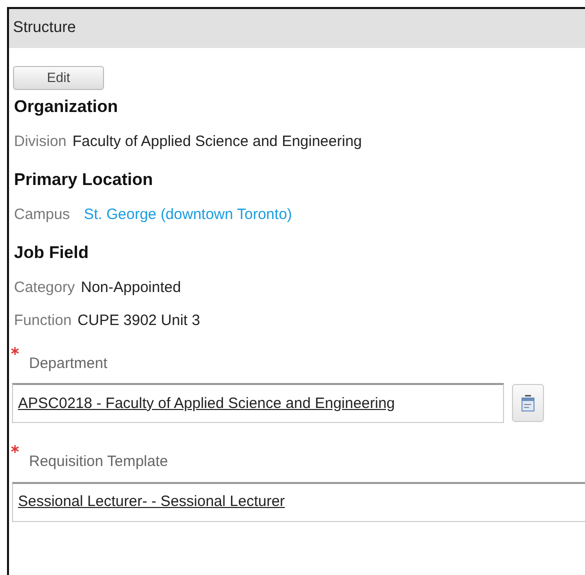  What do you see at coordinates (66, 107) in the screenshot?
I see `section-heading: Organization` at bounding box center [66, 107].